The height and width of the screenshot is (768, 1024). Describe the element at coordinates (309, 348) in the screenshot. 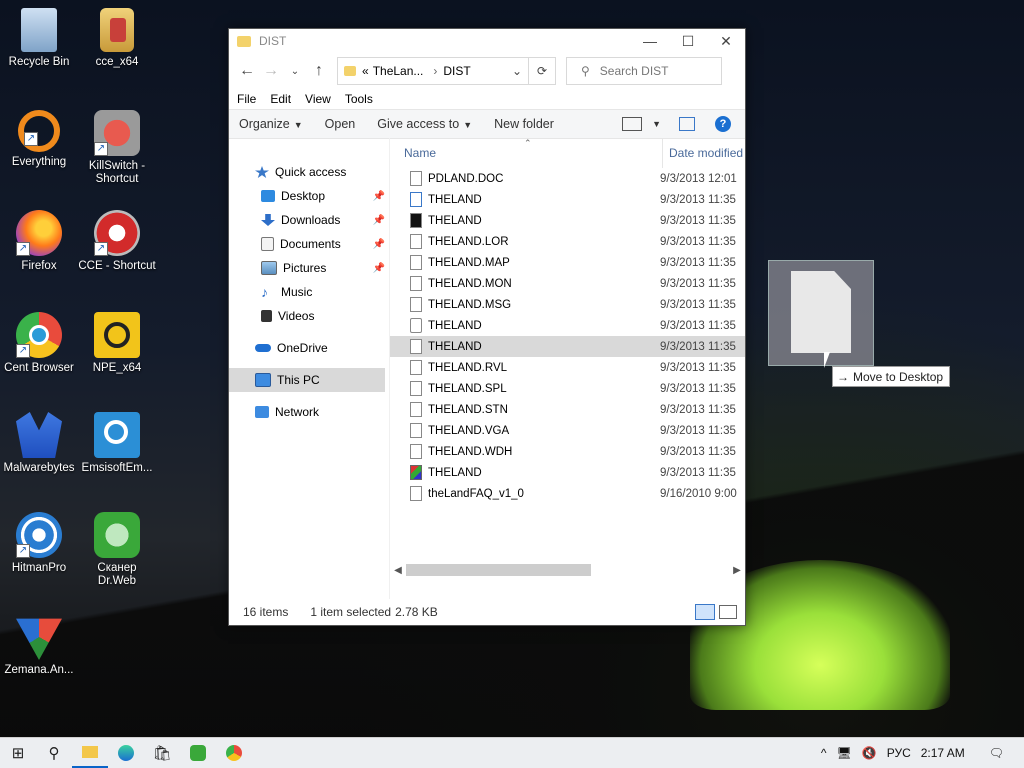

I see `nav-onedrive: OneDrive` at that location.